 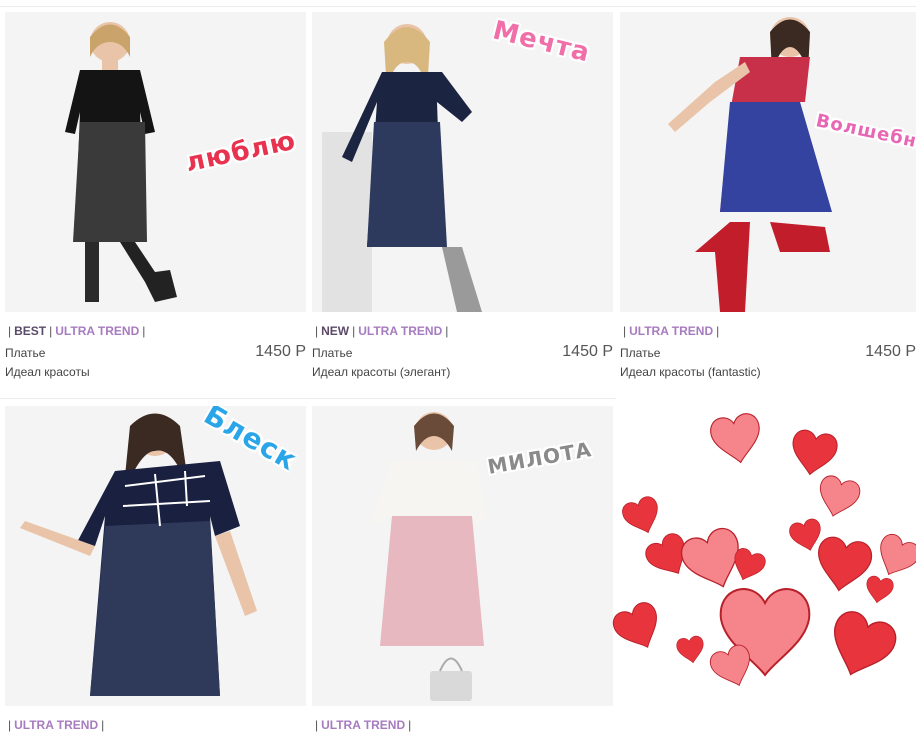 I want to click on tag-best: BEST, so click(x=30, y=331).